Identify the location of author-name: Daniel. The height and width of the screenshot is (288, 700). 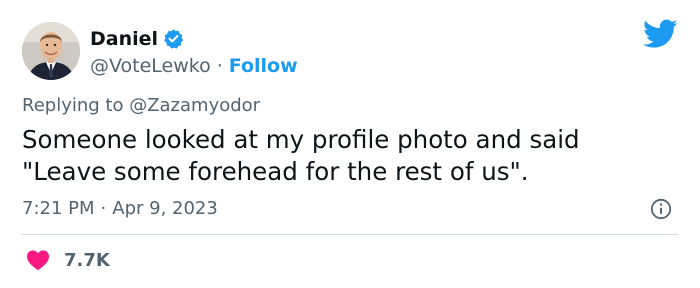
(124, 39).